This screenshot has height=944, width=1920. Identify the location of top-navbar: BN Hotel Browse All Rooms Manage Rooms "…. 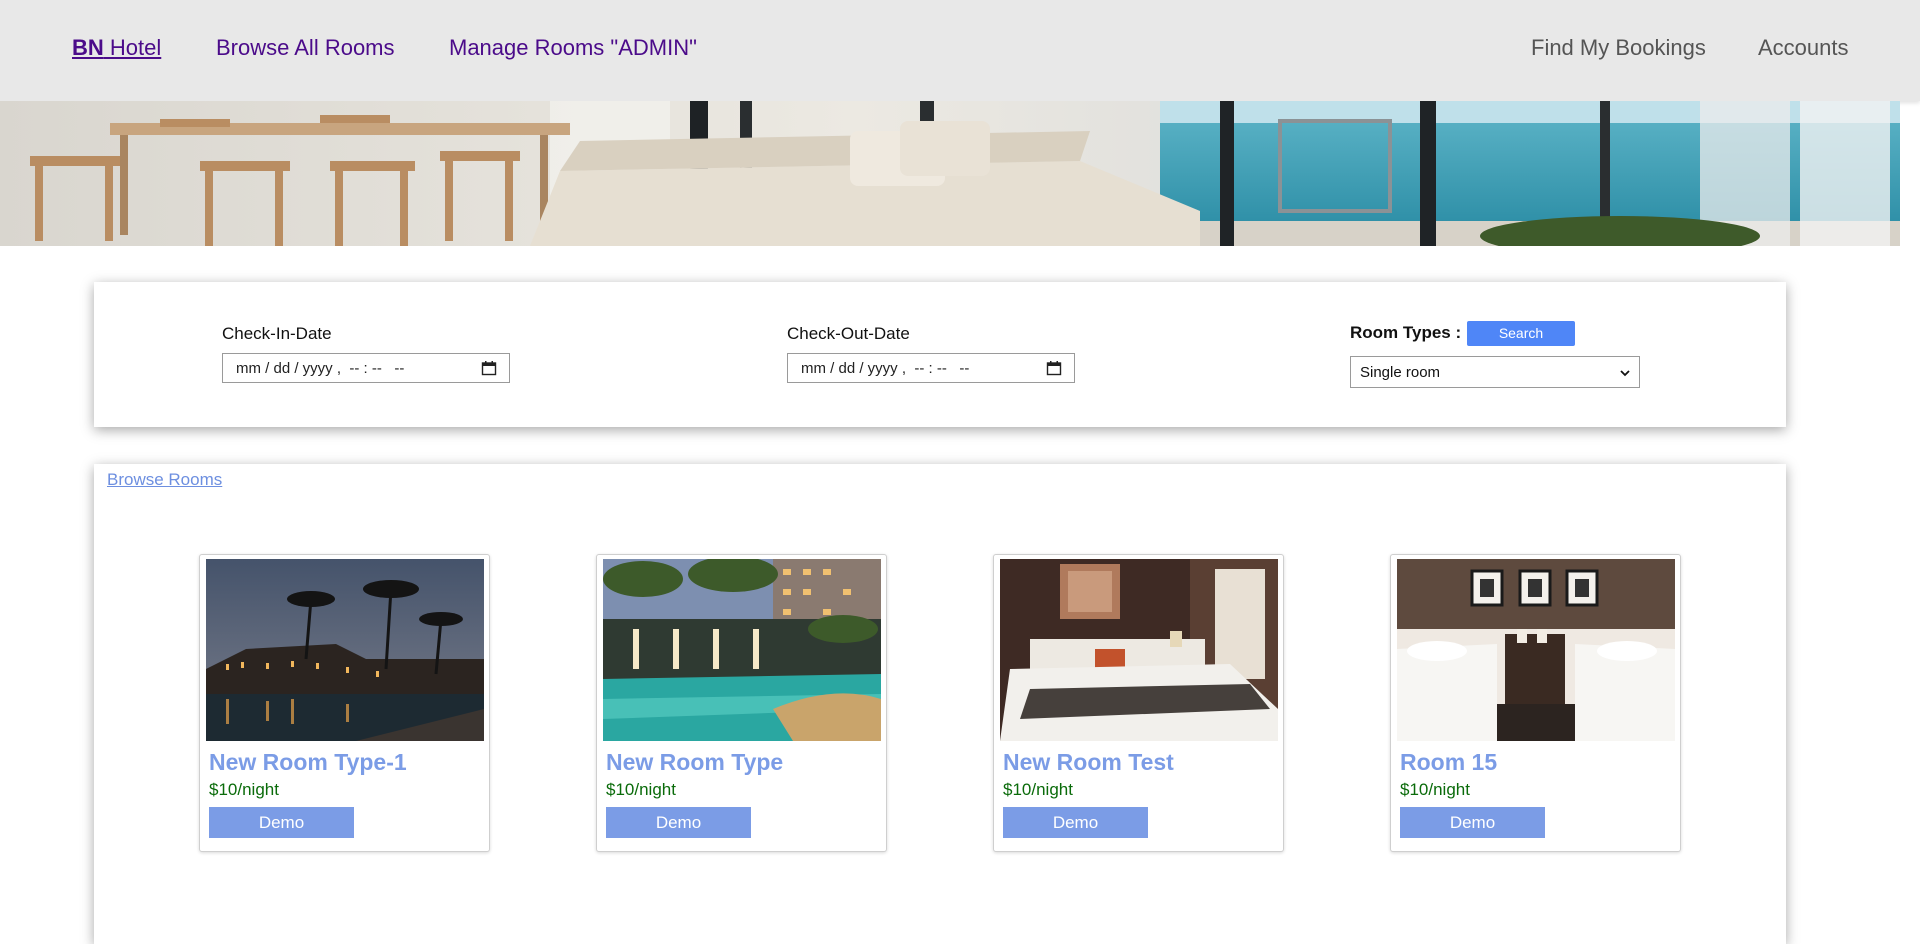
(960, 50).